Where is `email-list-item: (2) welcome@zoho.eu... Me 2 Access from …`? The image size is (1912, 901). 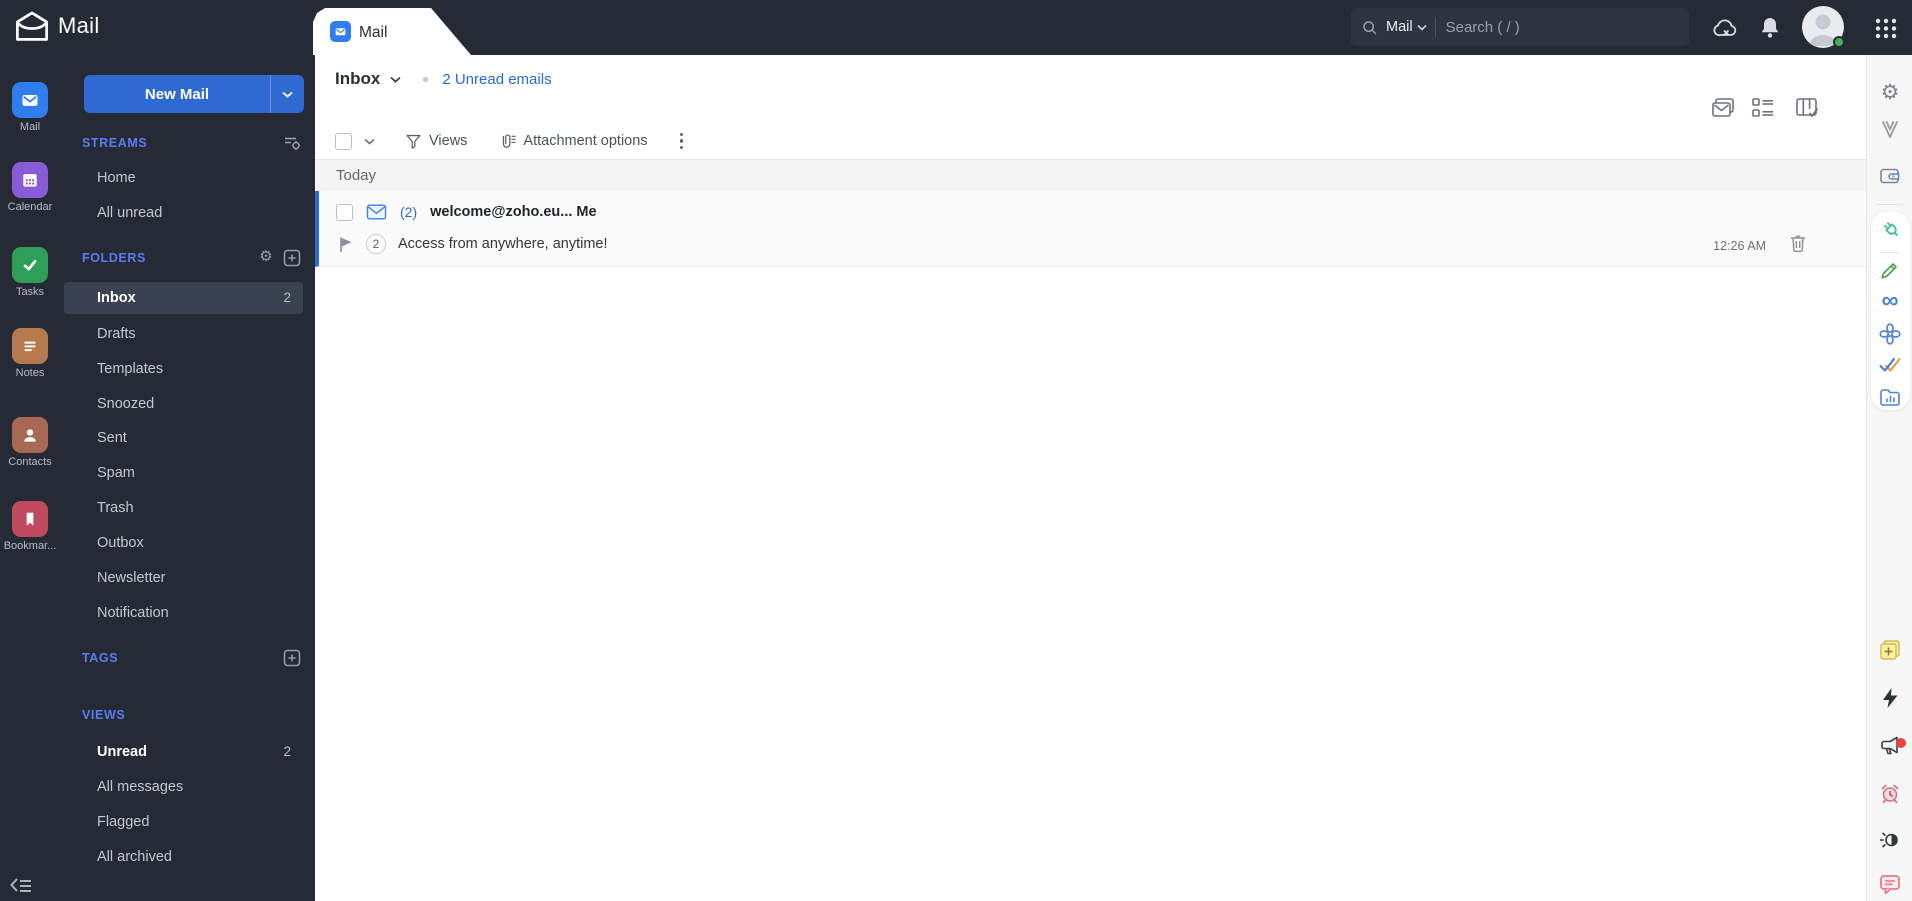 email-list-item: (2) welcome@zoho.eu... Me 2 Access from … is located at coordinates (1090, 229).